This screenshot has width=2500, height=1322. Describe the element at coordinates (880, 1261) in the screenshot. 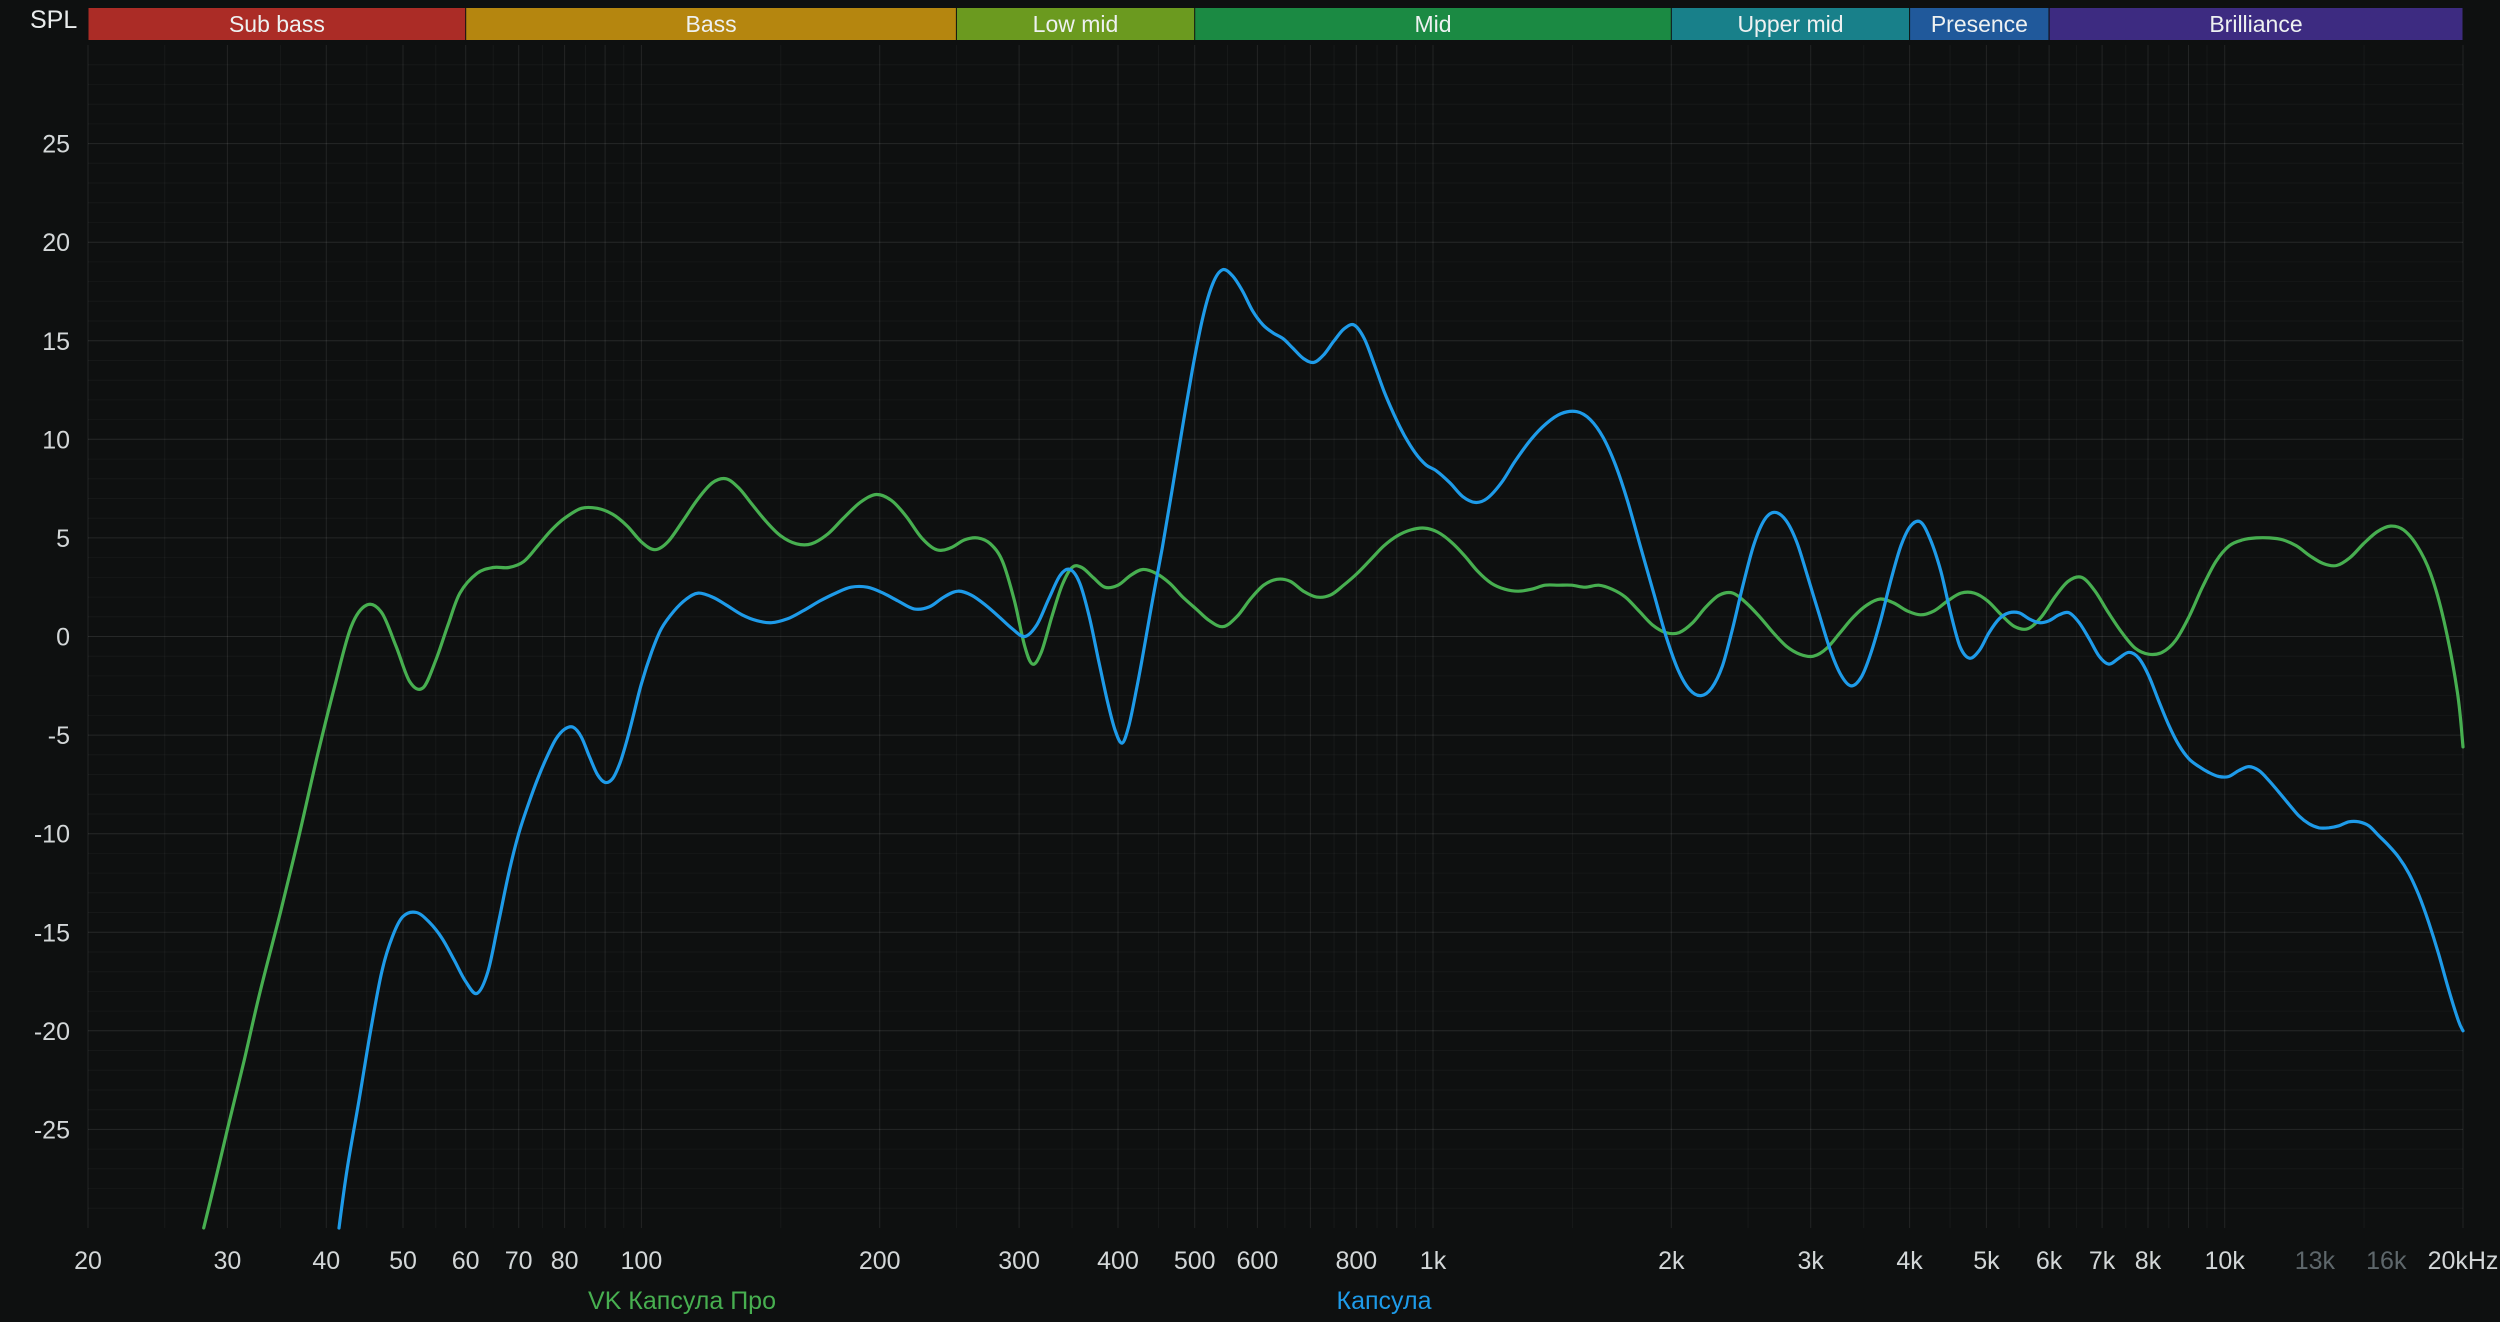

I see `x-tick-label: 200` at that location.